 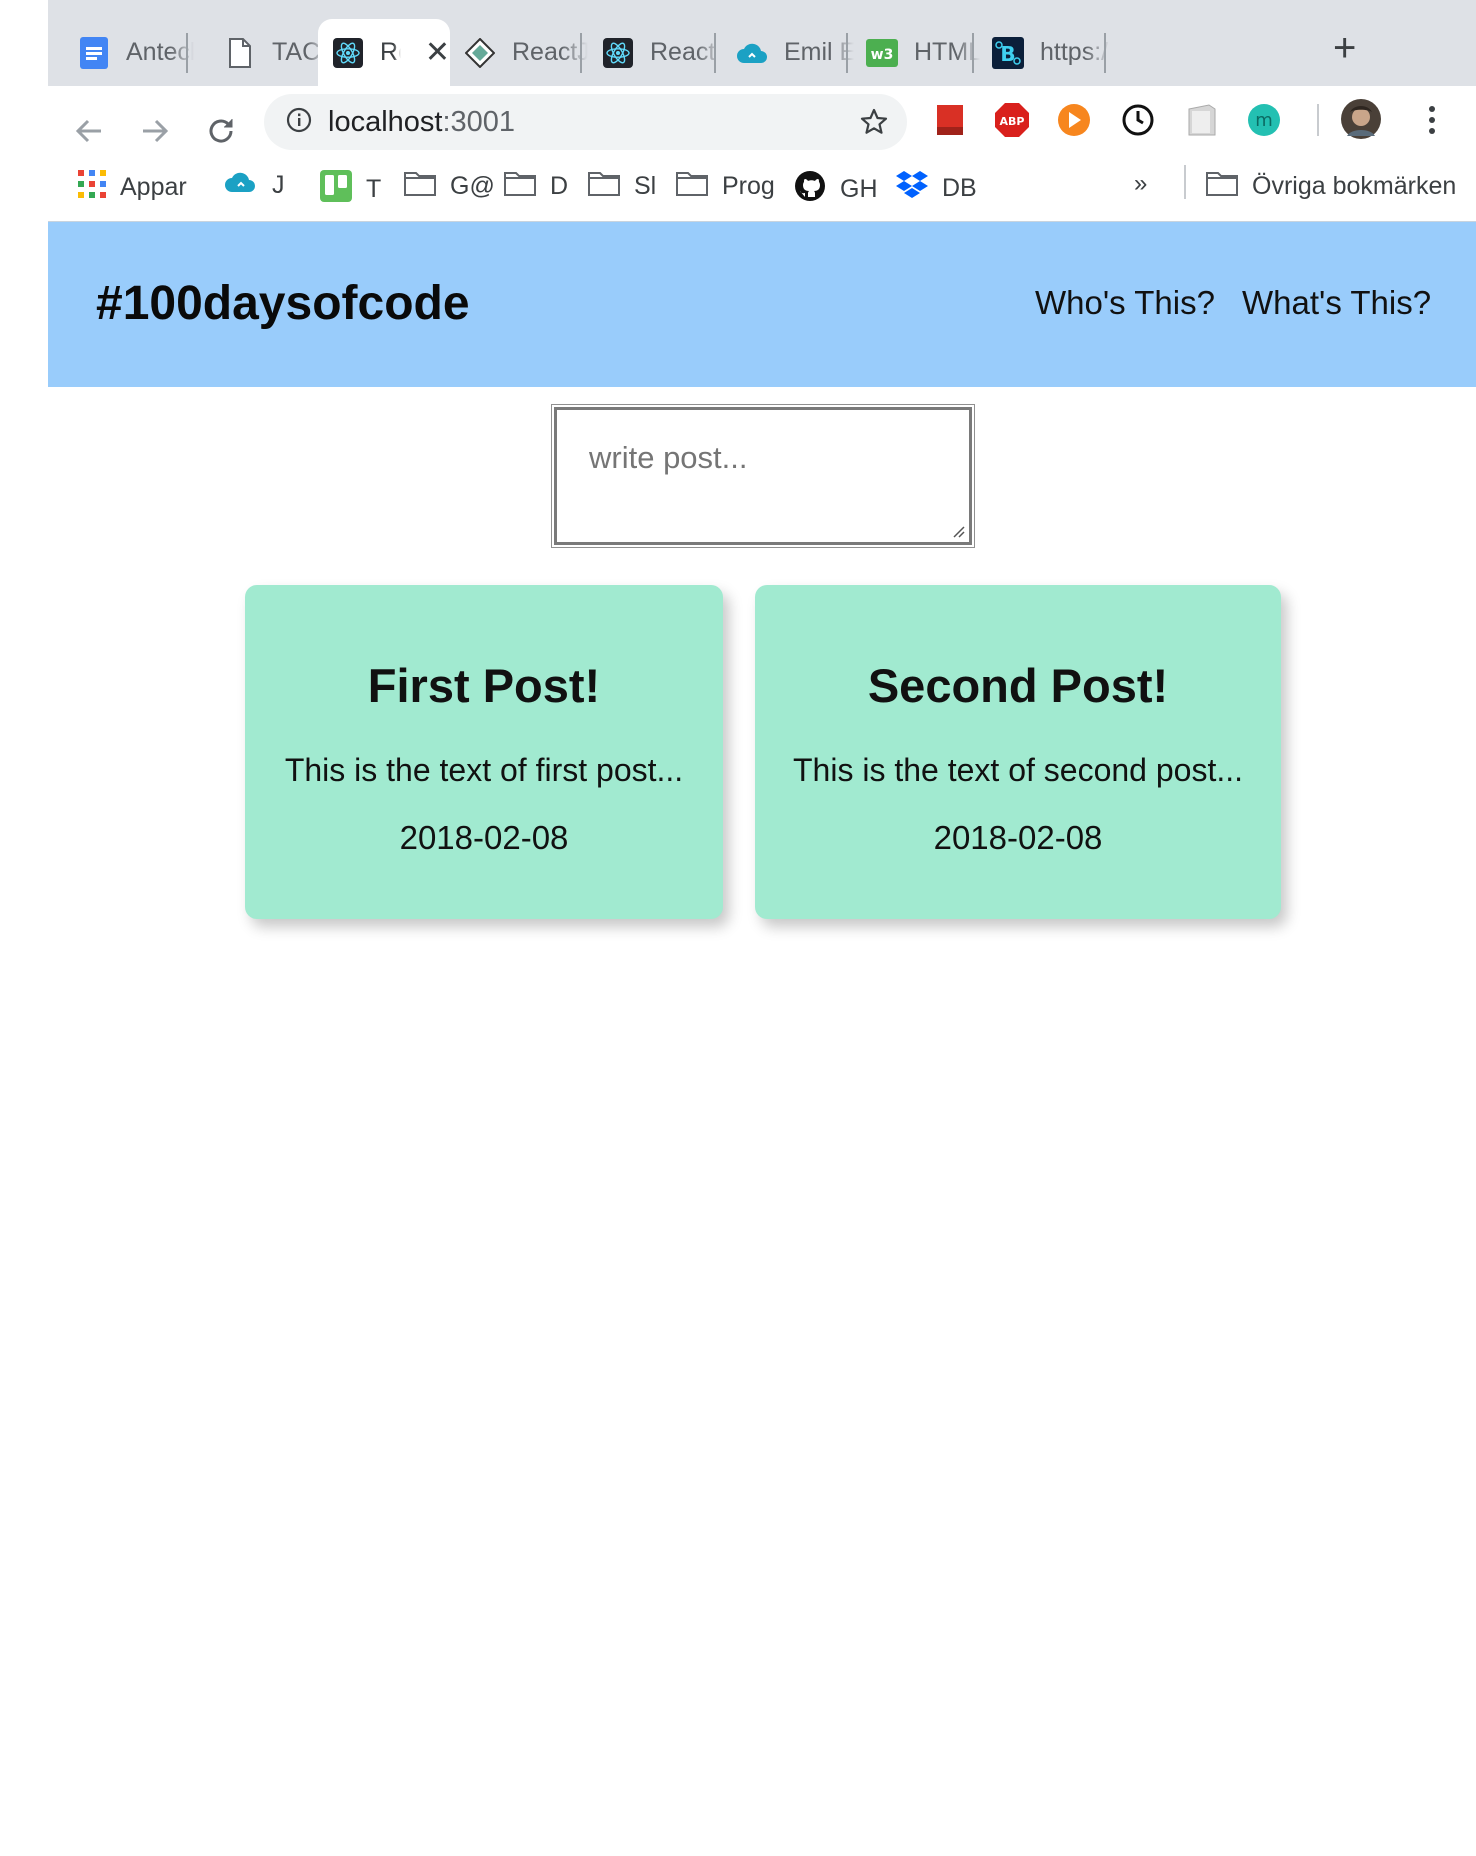 I want to click on tab-label: Anteck, so click(x=160, y=52).